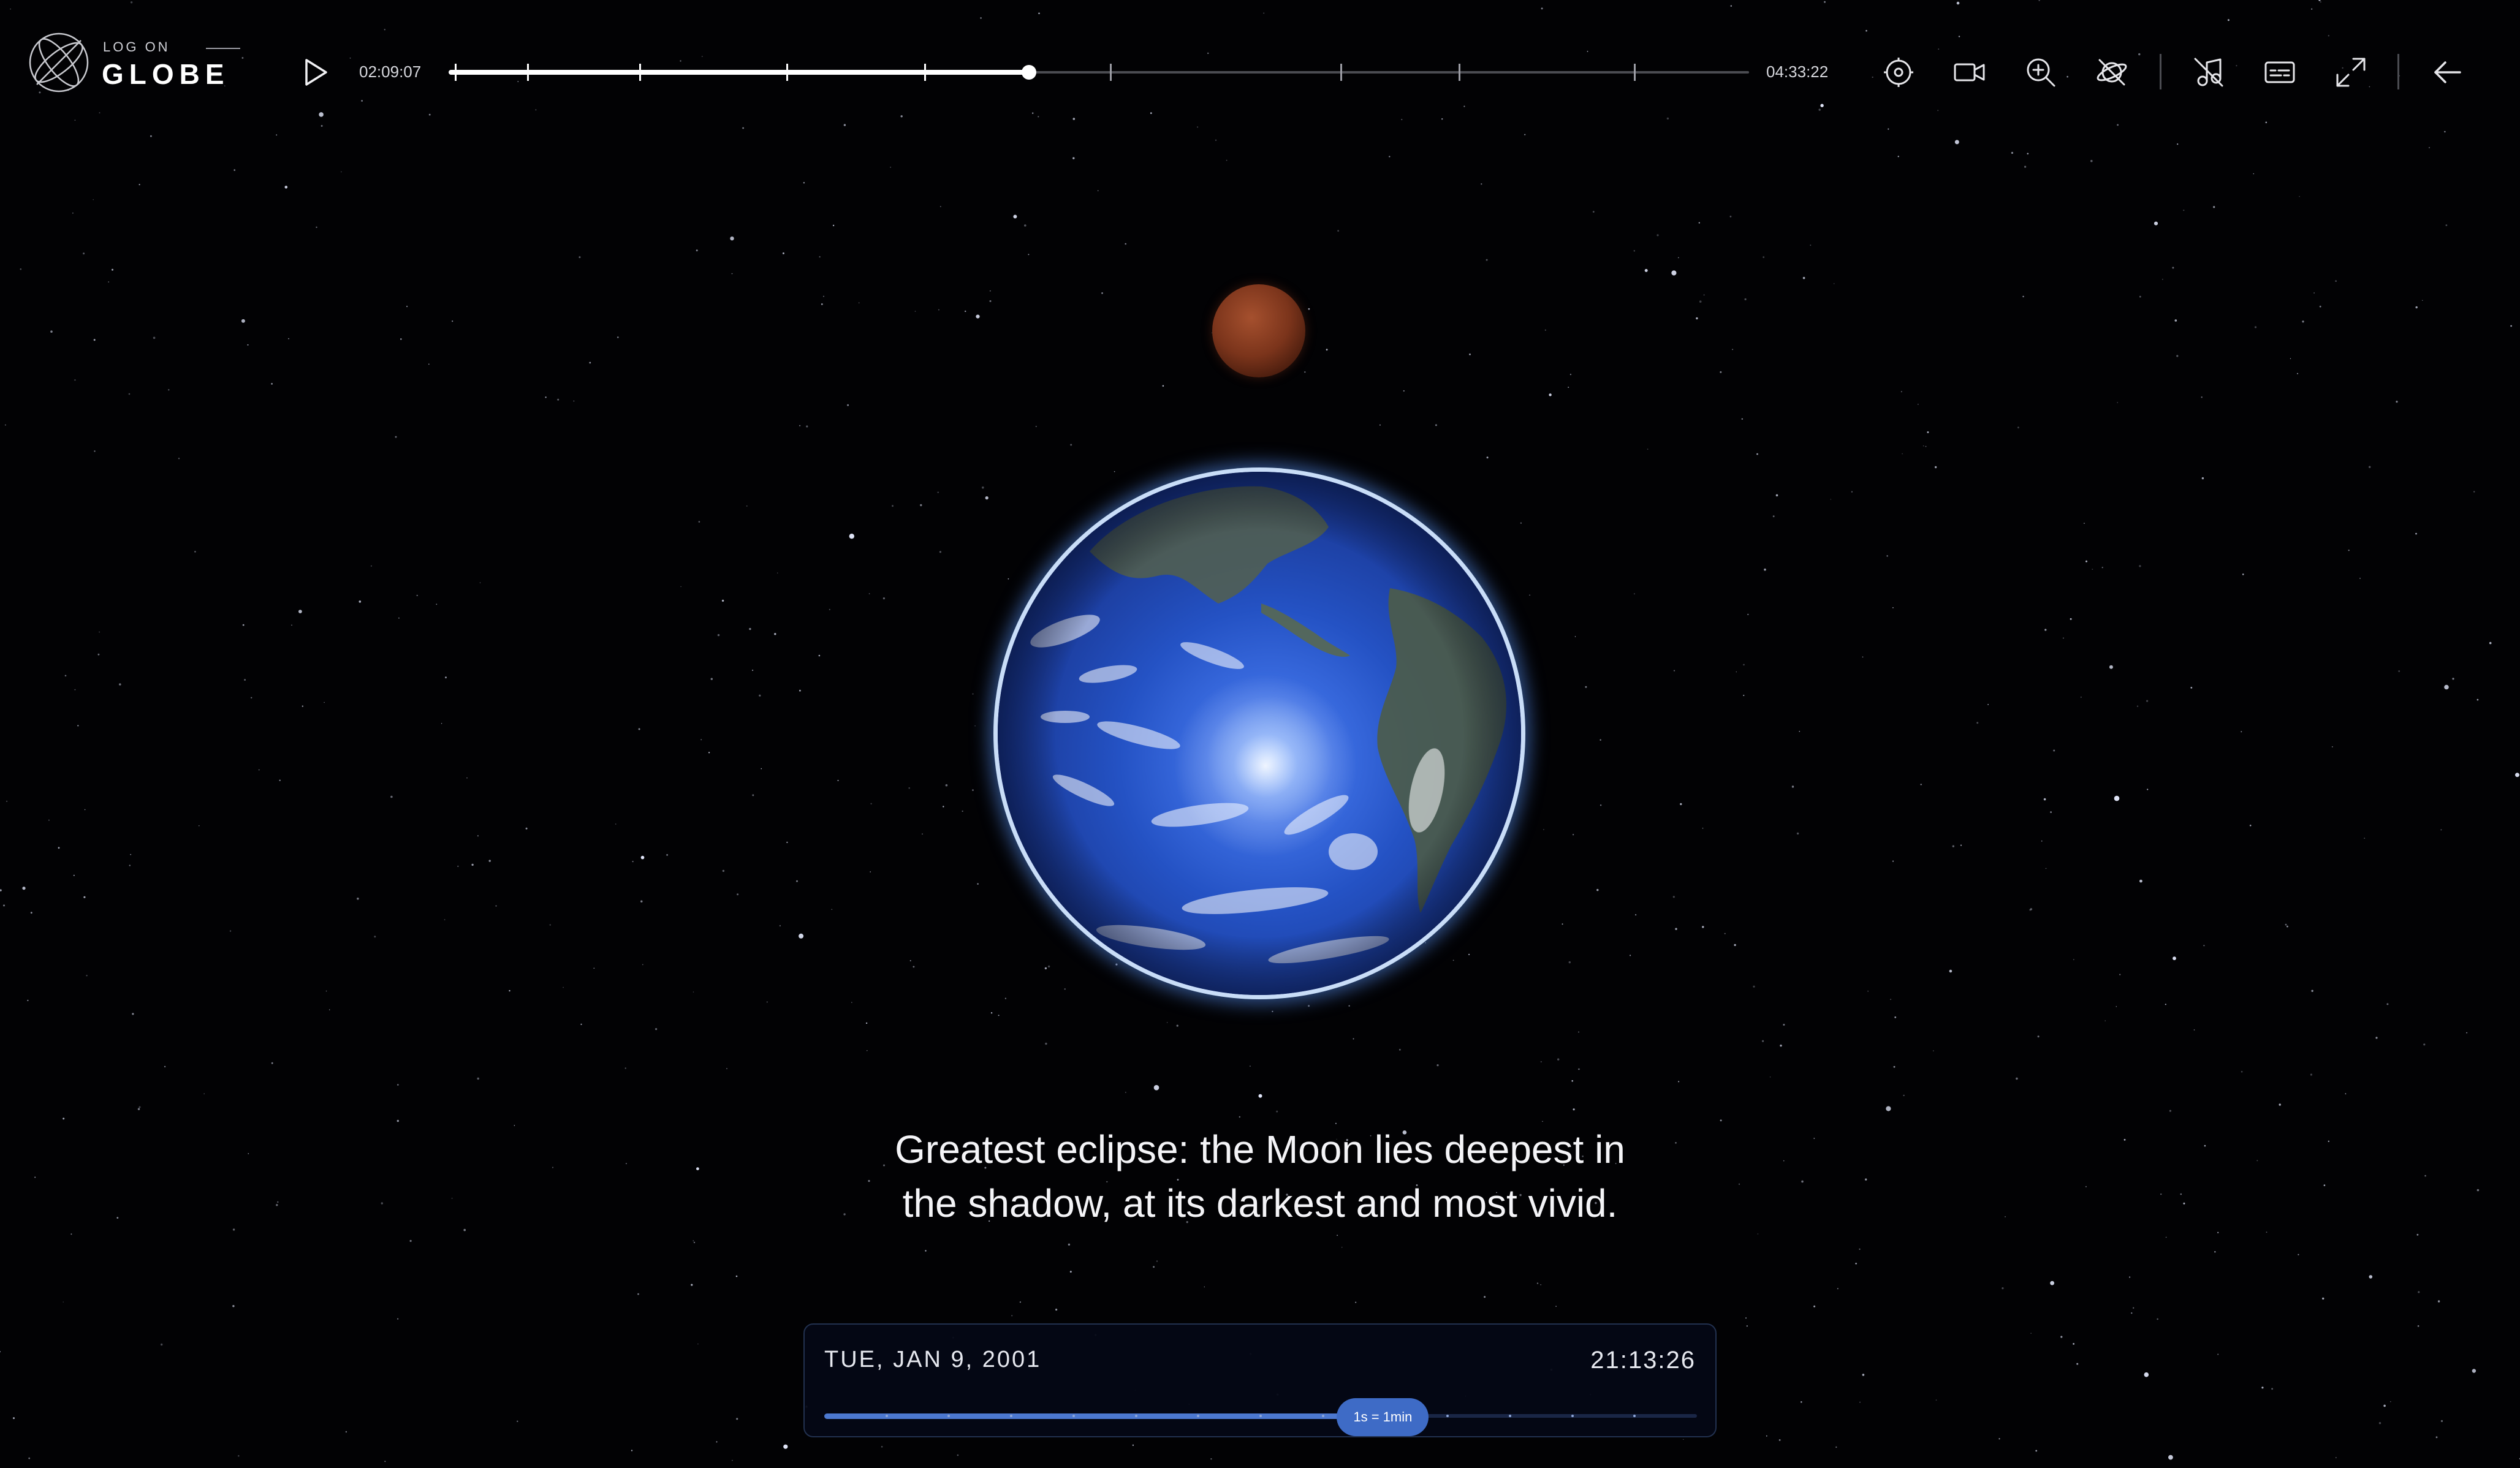 The width and height of the screenshot is (2520, 1468). What do you see at coordinates (390, 71) in the screenshot?
I see `elapsed-time: 02:09:07` at bounding box center [390, 71].